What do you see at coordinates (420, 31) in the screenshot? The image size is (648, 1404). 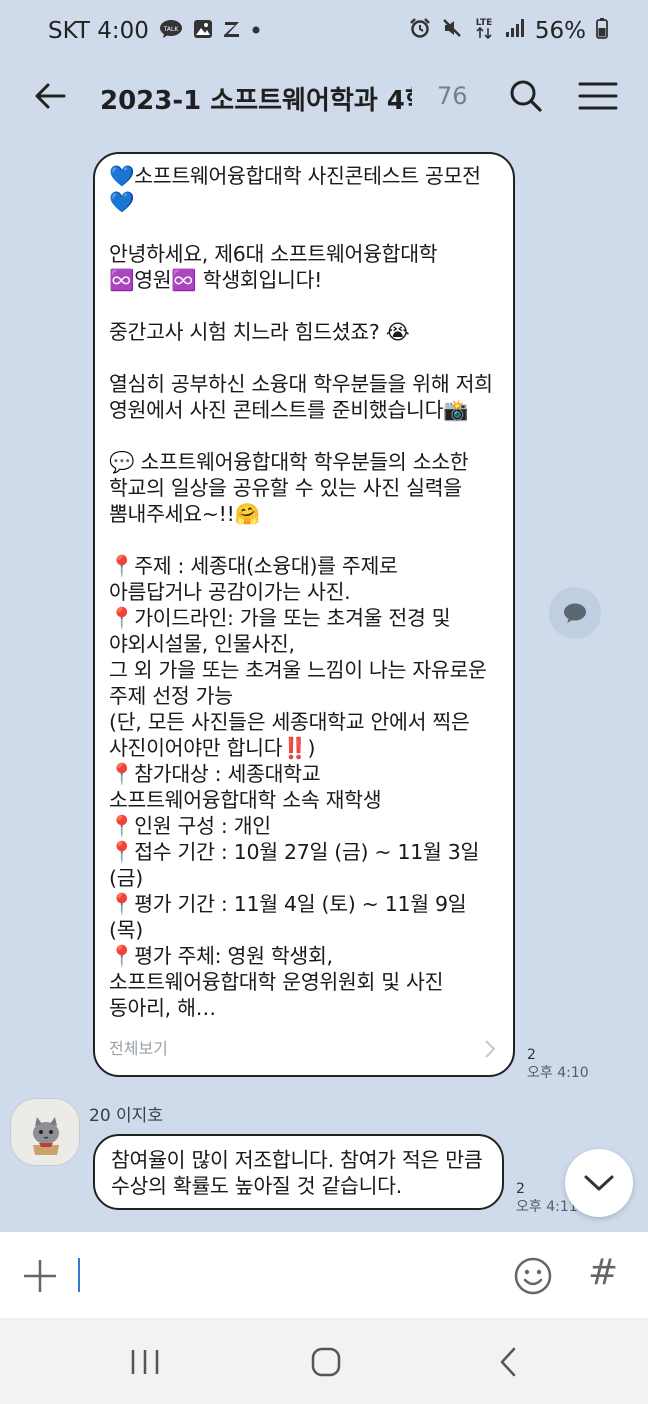 I see `alarm-icon` at bounding box center [420, 31].